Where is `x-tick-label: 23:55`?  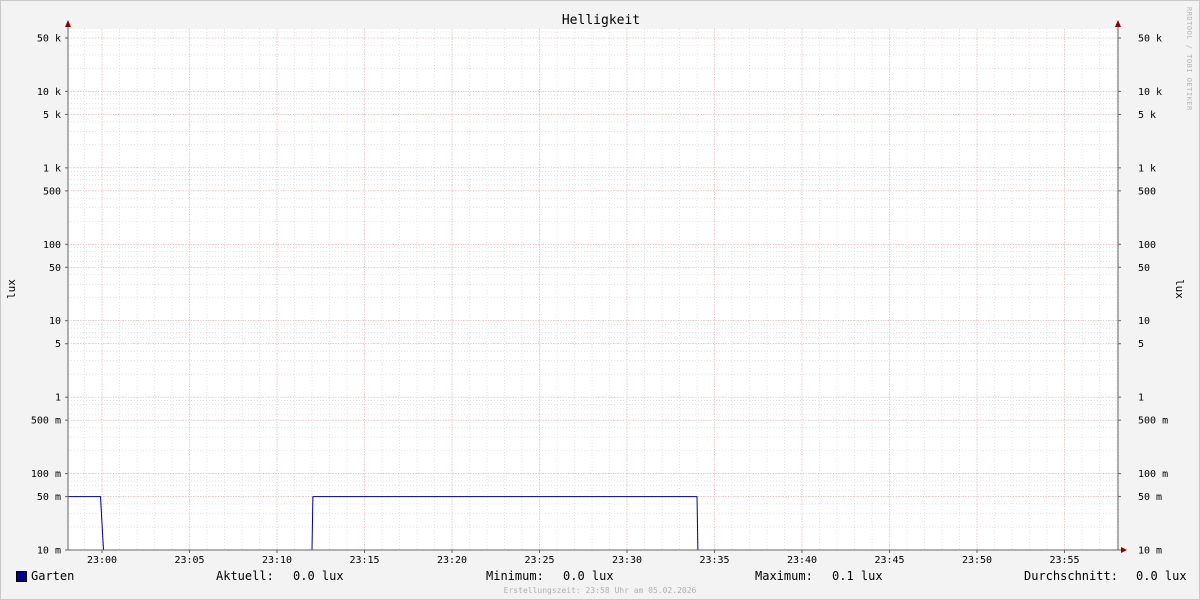 x-tick-label: 23:55 is located at coordinates (1064, 560).